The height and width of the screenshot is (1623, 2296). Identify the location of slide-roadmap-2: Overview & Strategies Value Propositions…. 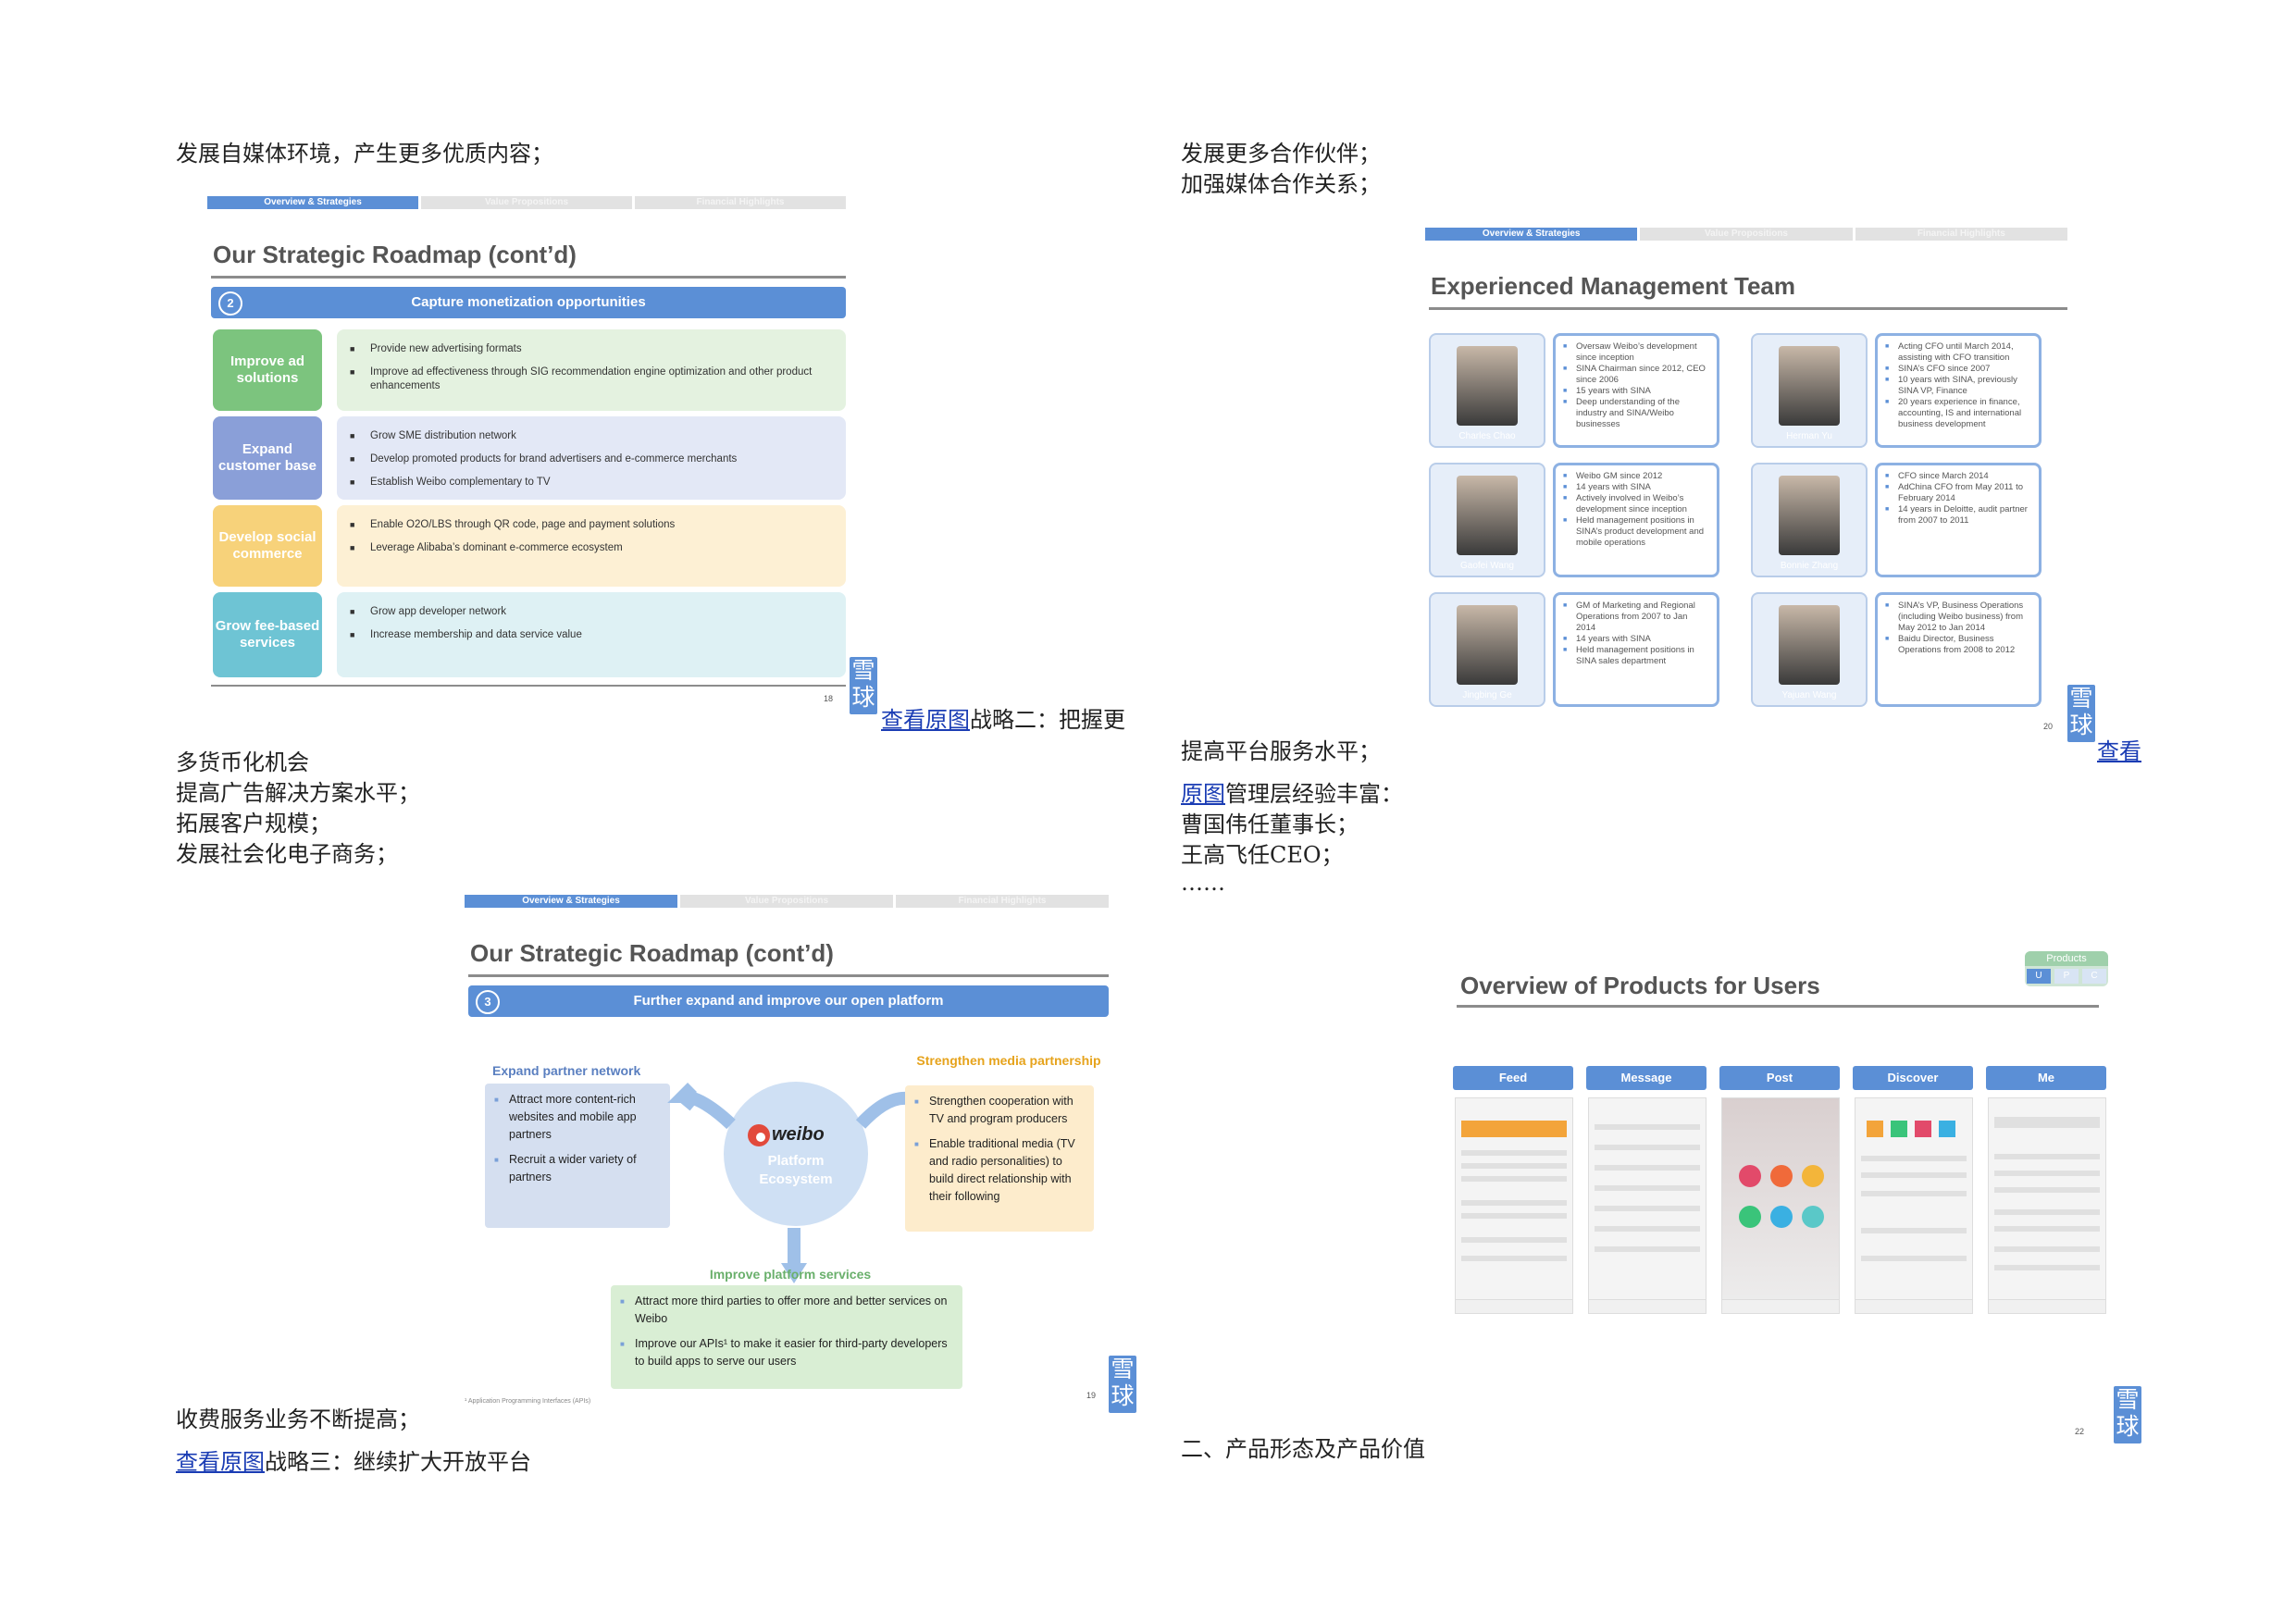
(527, 453).